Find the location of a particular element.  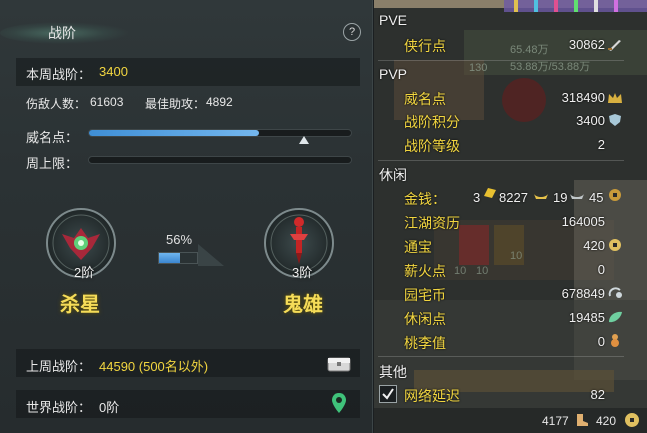

weekly-rank-label: 本周战阶： is located at coordinates (59, 74).